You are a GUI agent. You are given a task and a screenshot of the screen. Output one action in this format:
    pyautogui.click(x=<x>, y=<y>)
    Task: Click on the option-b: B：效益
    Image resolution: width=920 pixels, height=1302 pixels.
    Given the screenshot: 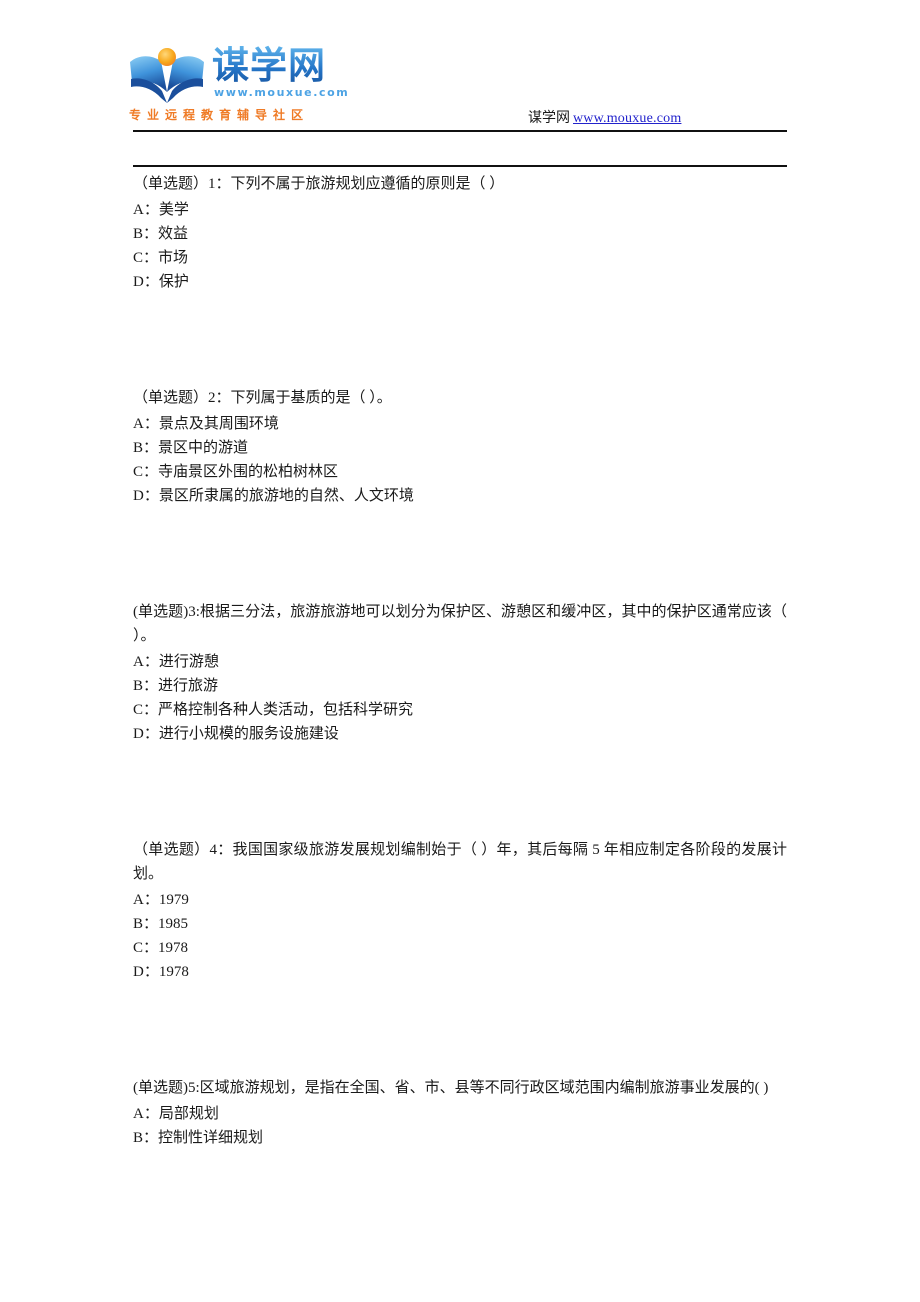 What is the action you would take?
    pyautogui.click(x=460, y=234)
    